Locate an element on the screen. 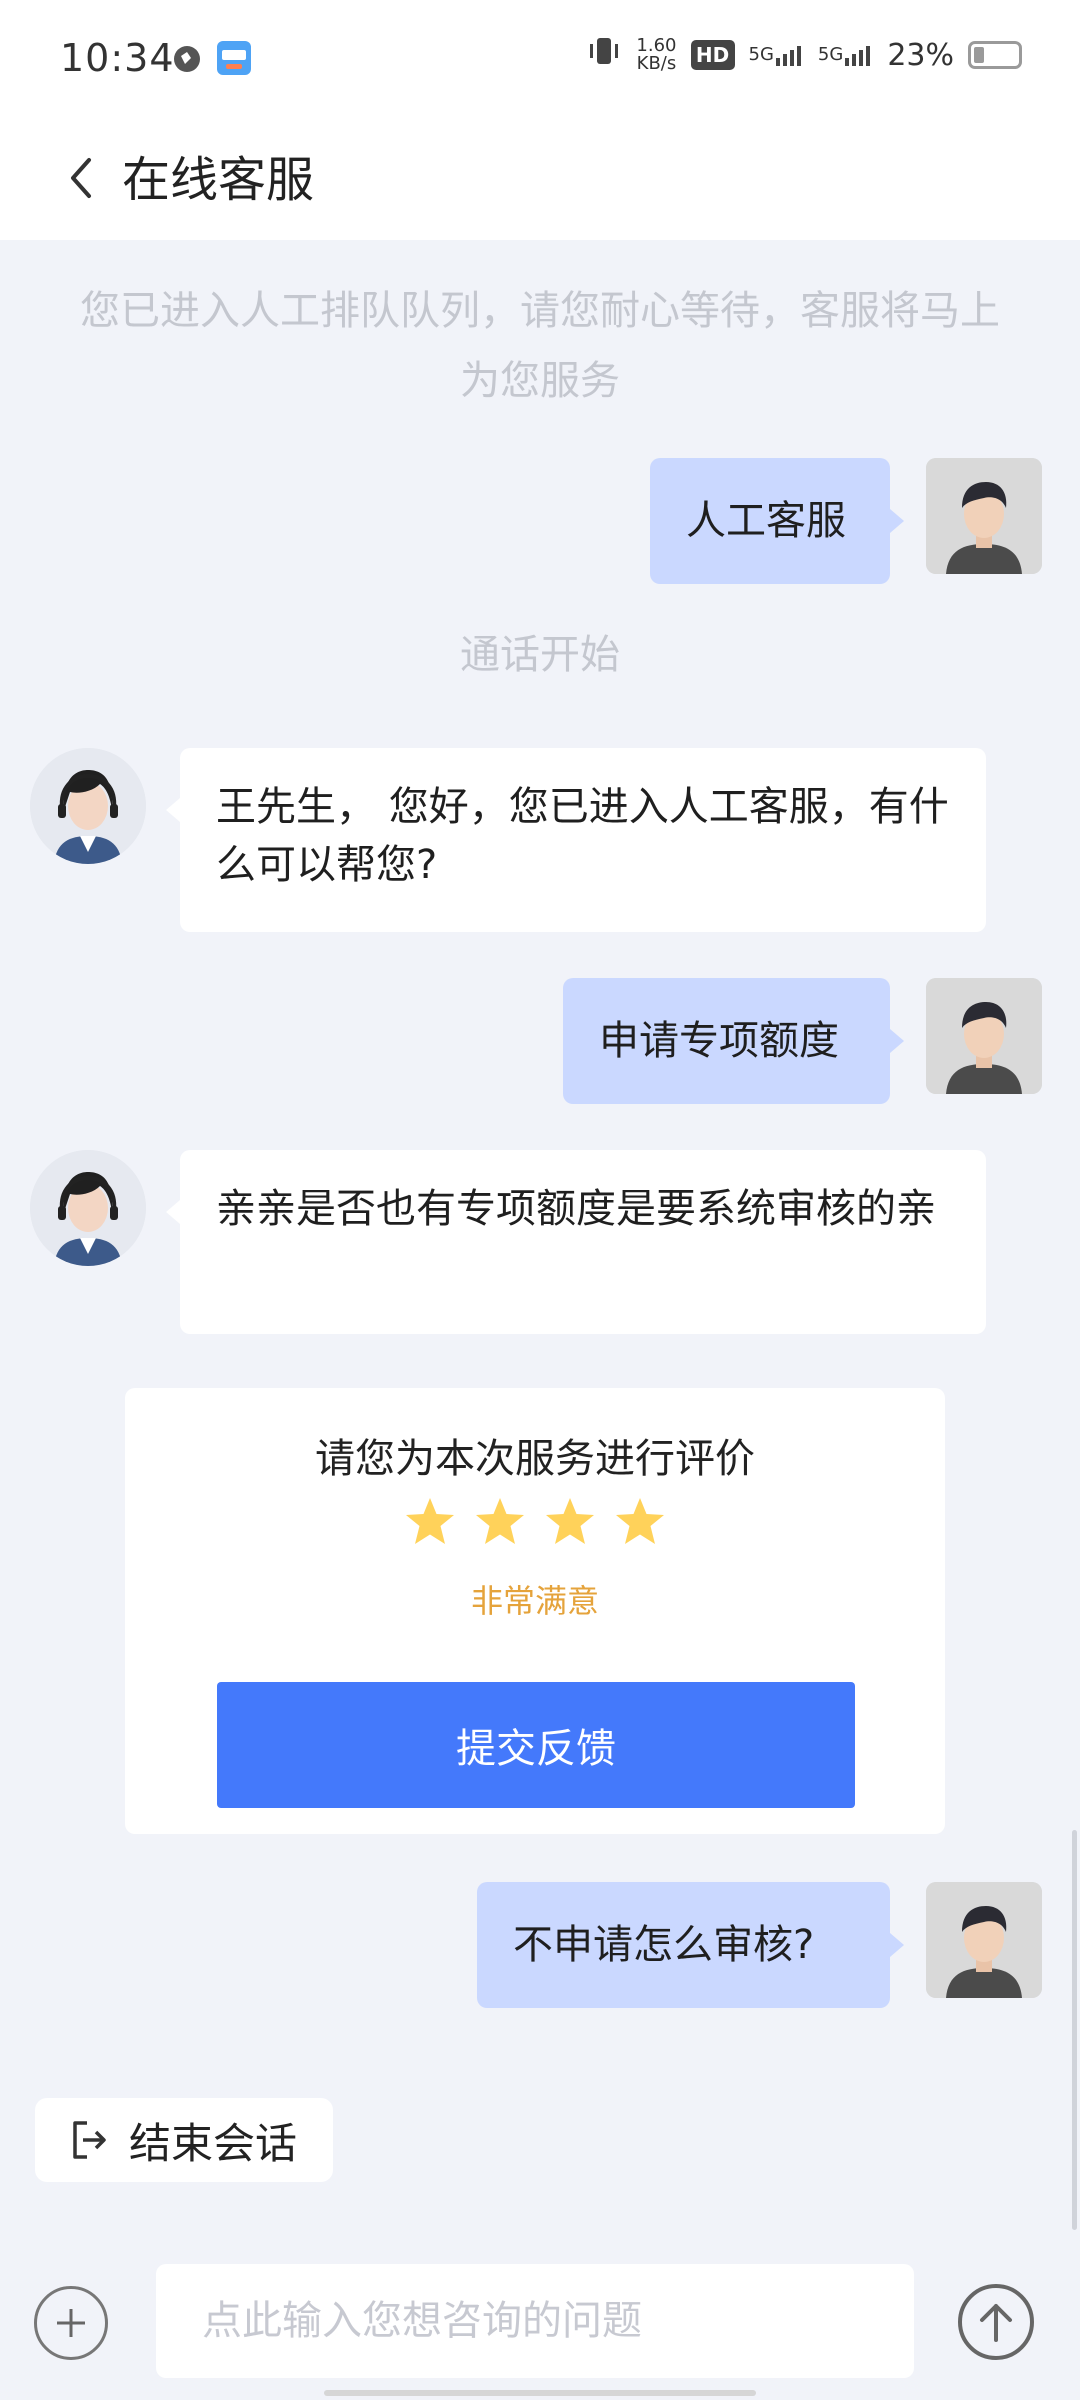 The width and height of the screenshot is (1080, 2400). battery-percent: 23% is located at coordinates (920, 55).